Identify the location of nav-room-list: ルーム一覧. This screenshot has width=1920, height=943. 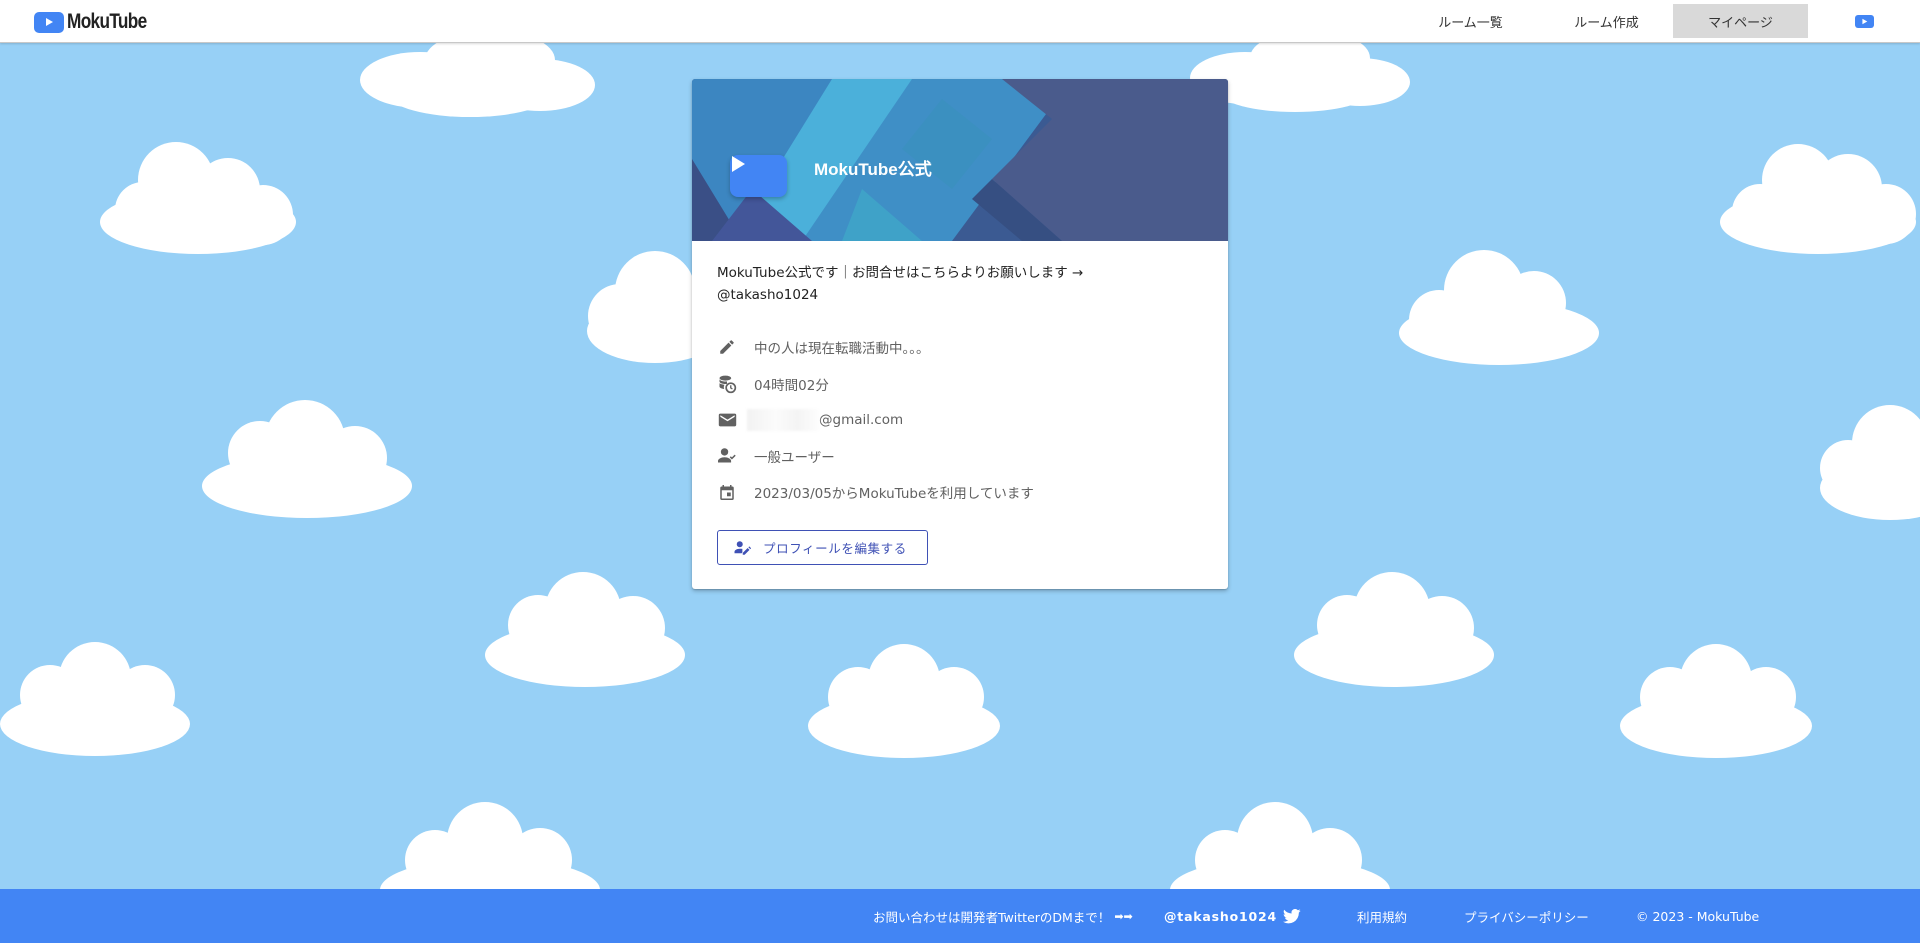
(1470, 21).